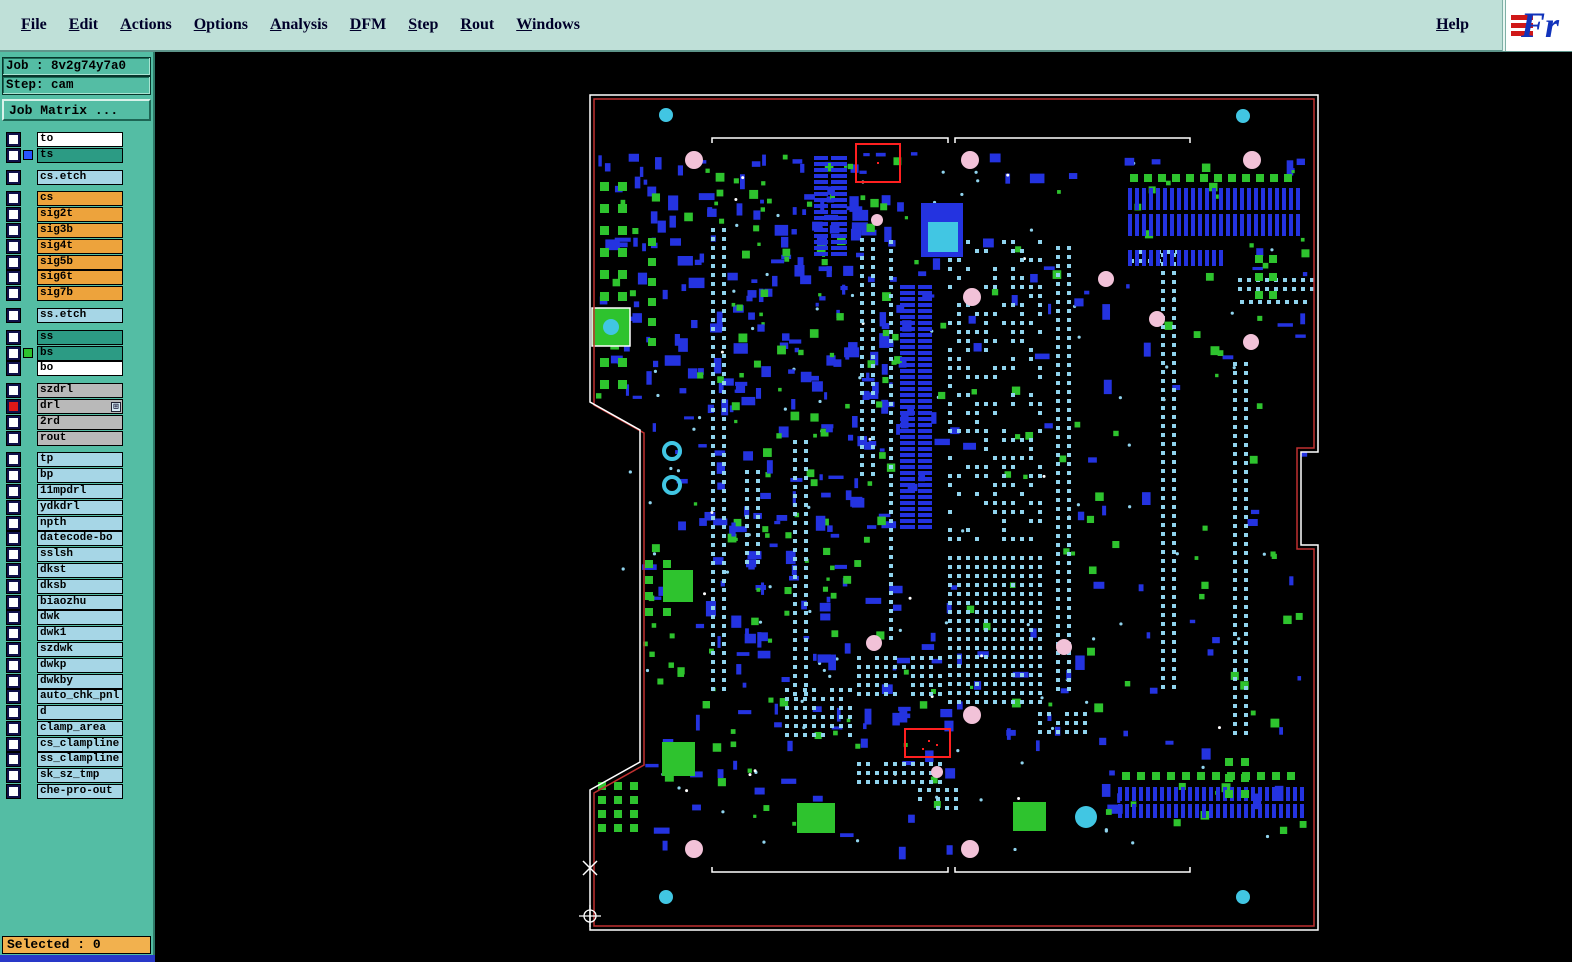 This screenshot has height=962, width=1572. Describe the element at coordinates (80, 230) in the screenshot. I see `layer-label-sig3b: sig3b` at that location.